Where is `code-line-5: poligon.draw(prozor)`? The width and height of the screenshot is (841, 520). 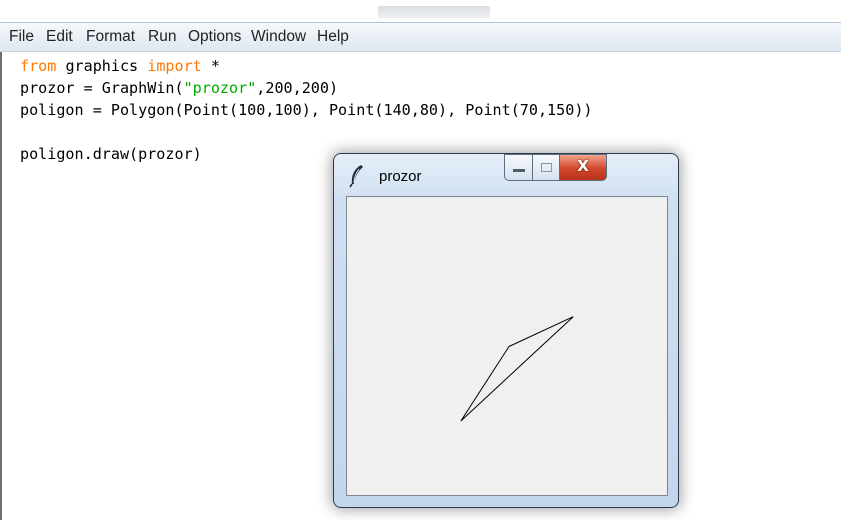 code-line-5: poligon.draw(prozor) is located at coordinates (111, 154).